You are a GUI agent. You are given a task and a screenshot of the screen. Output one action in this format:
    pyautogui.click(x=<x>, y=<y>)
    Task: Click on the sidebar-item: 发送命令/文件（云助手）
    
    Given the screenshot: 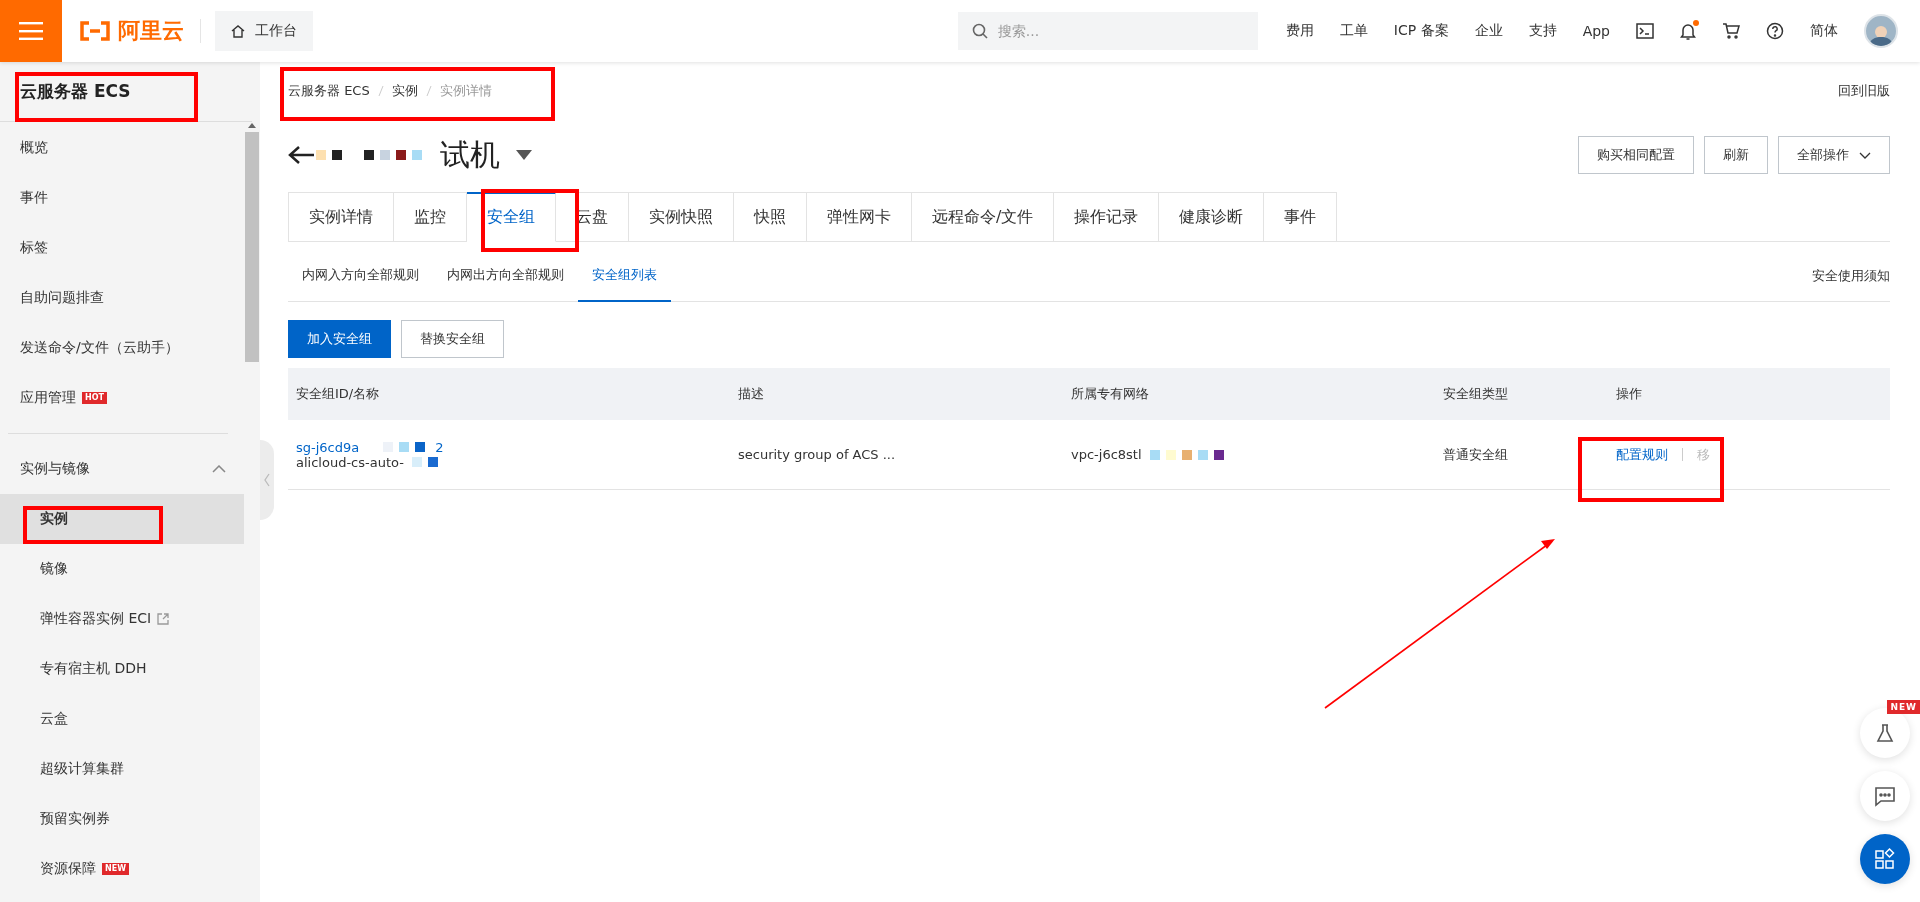 What is the action you would take?
    pyautogui.click(x=122, y=348)
    